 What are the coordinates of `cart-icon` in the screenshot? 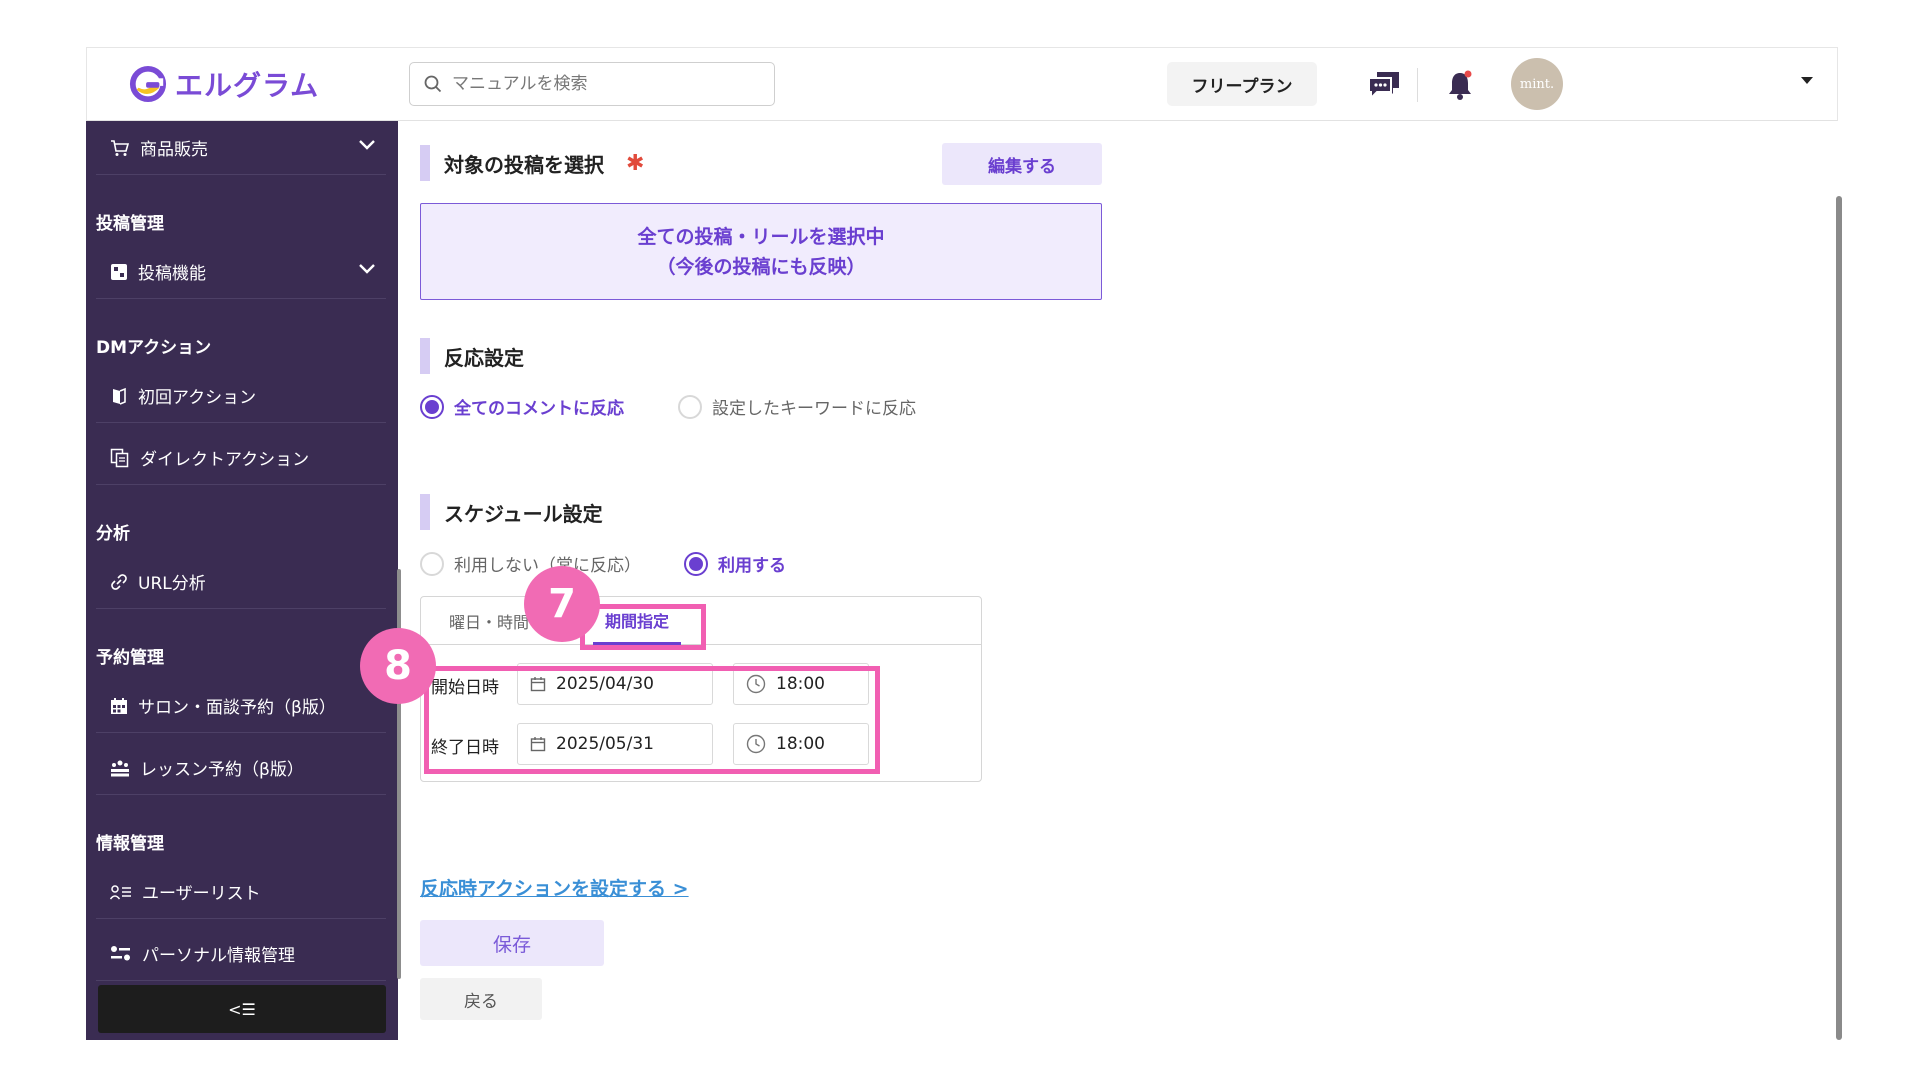 It's located at (120, 147).